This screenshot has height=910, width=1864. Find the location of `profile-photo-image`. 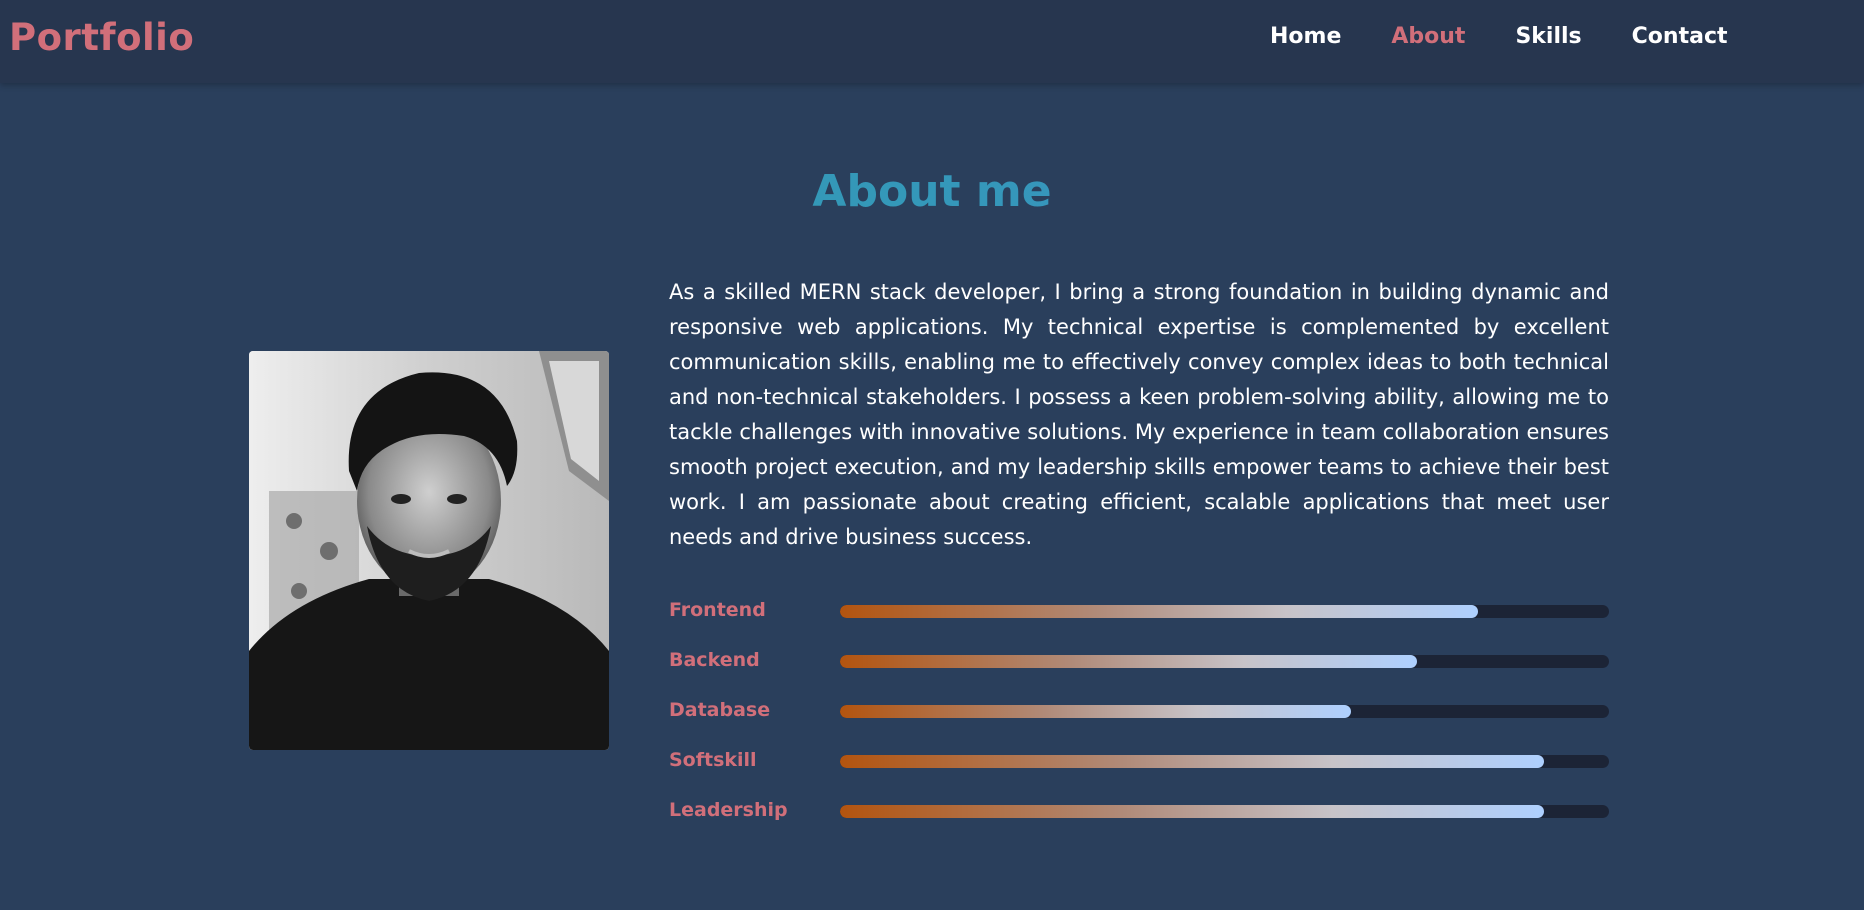

profile-photo-image is located at coordinates (429, 550).